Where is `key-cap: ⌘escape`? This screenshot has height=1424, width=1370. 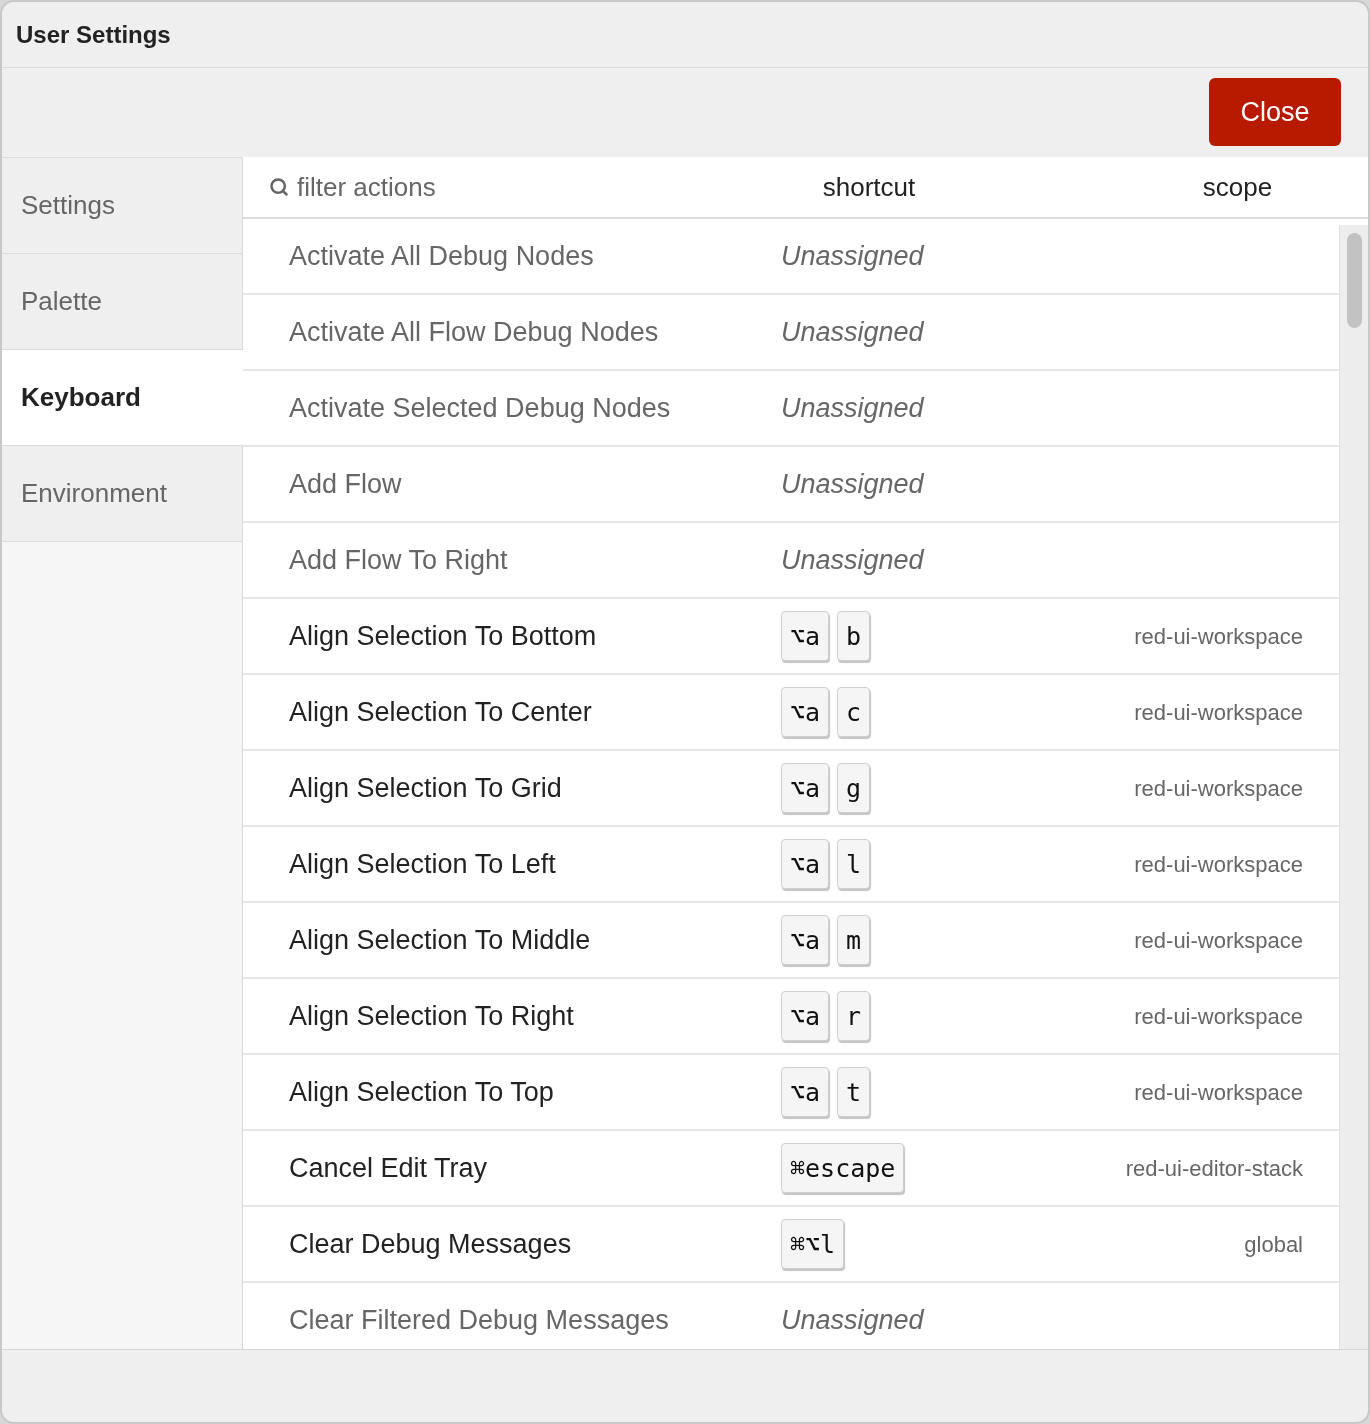 key-cap: ⌘escape is located at coordinates (843, 1168).